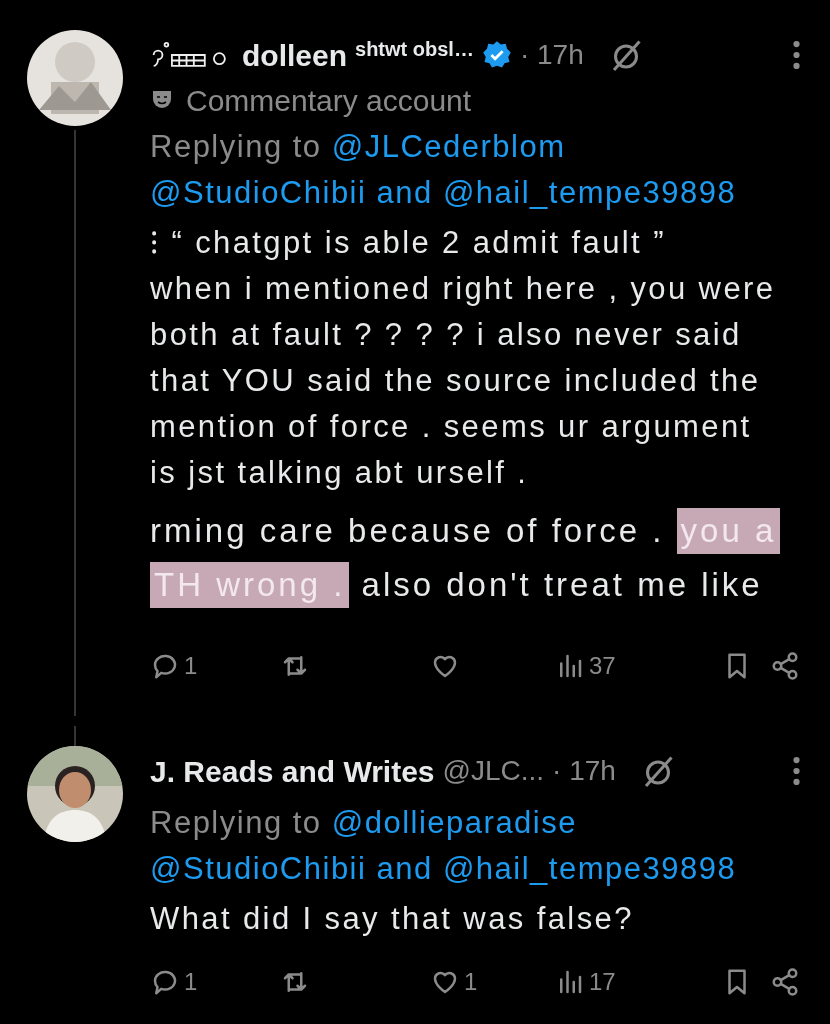 This screenshot has height=1024, width=830. I want to click on highlighted-text: you a, so click(728, 531).